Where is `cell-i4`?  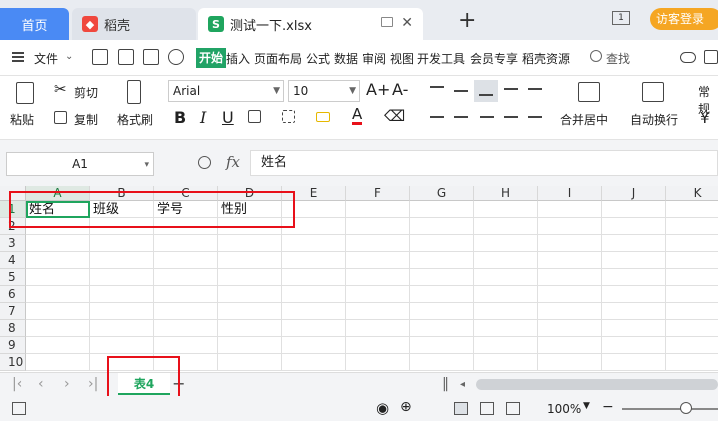
cell-i4 is located at coordinates (570, 260).